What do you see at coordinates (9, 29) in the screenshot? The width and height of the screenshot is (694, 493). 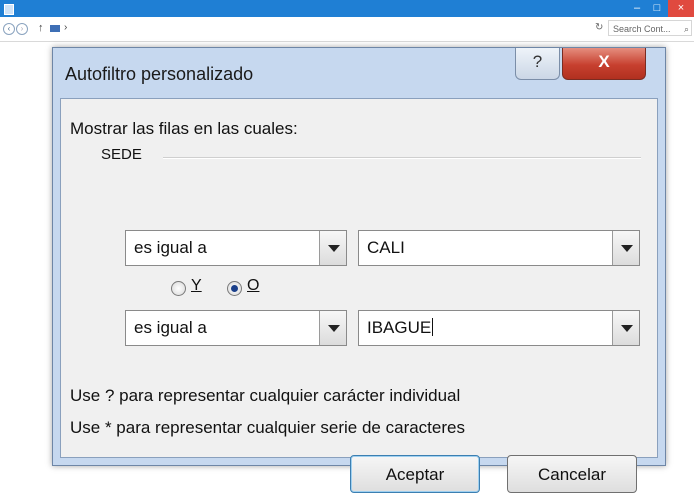 I see `back-arrow-icon: ‹` at bounding box center [9, 29].